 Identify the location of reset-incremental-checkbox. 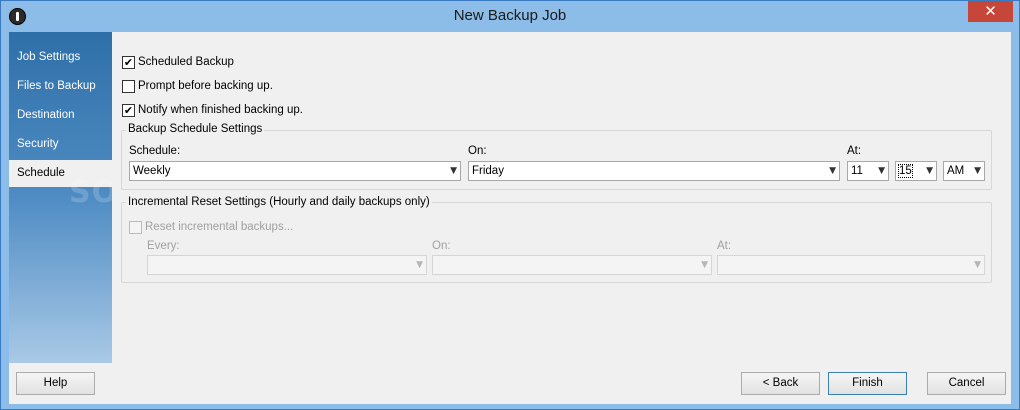
(135, 227).